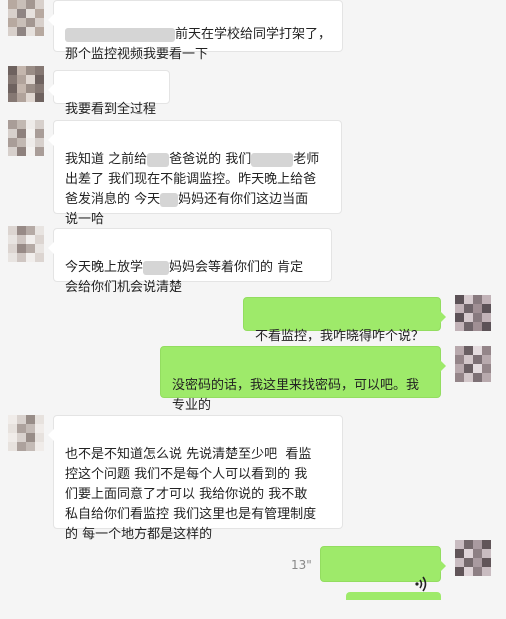 The image size is (506, 619). Describe the element at coordinates (158, 159) in the screenshot. I see `redacted-name` at that location.